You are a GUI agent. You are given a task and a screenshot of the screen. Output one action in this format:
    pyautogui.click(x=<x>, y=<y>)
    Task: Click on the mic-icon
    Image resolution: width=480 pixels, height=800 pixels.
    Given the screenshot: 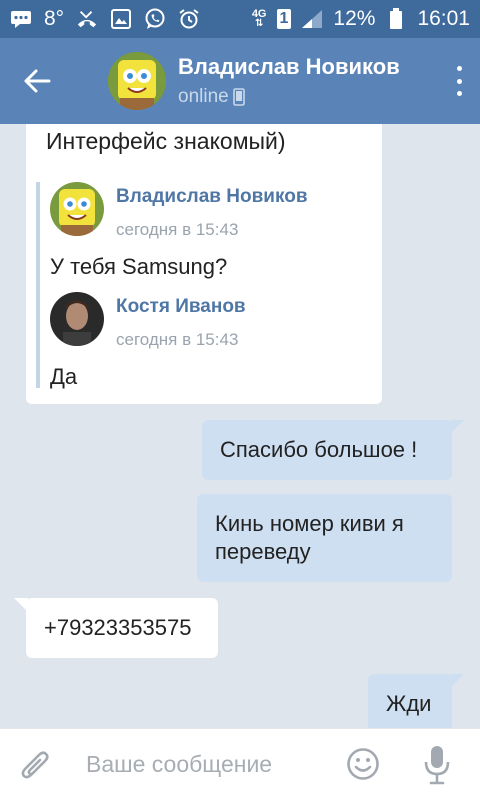 What is the action you would take?
    pyautogui.click(x=437, y=765)
    